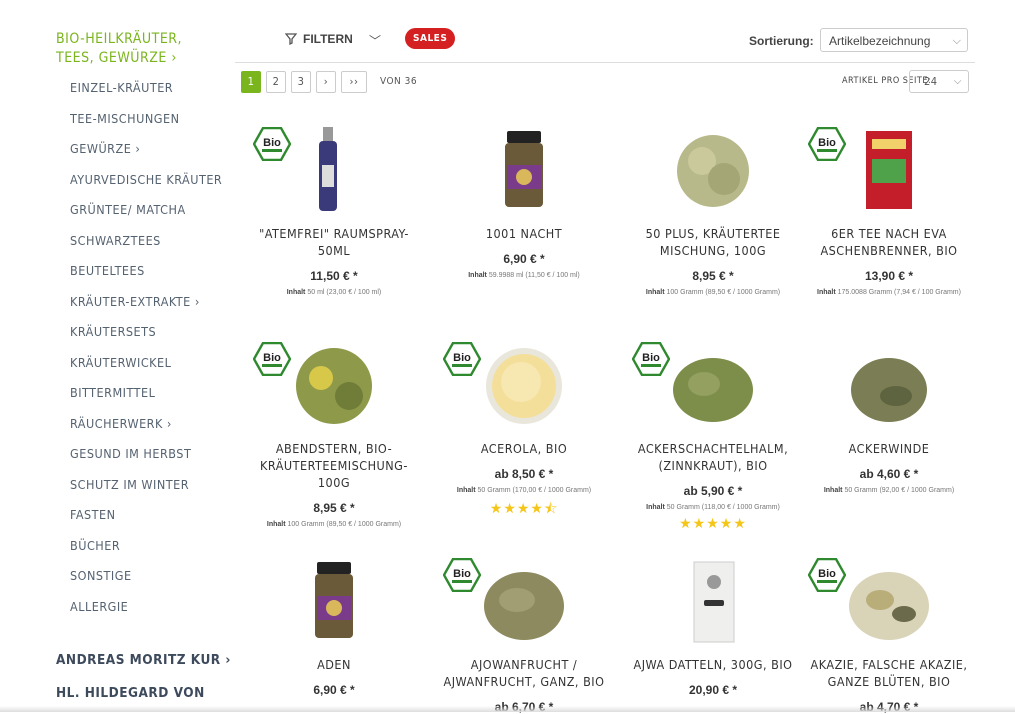 The height and width of the screenshot is (714, 1015). Describe the element at coordinates (128, 209) in the screenshot. I see `sidebar-item: Grüntee/ Matcha` at that location.